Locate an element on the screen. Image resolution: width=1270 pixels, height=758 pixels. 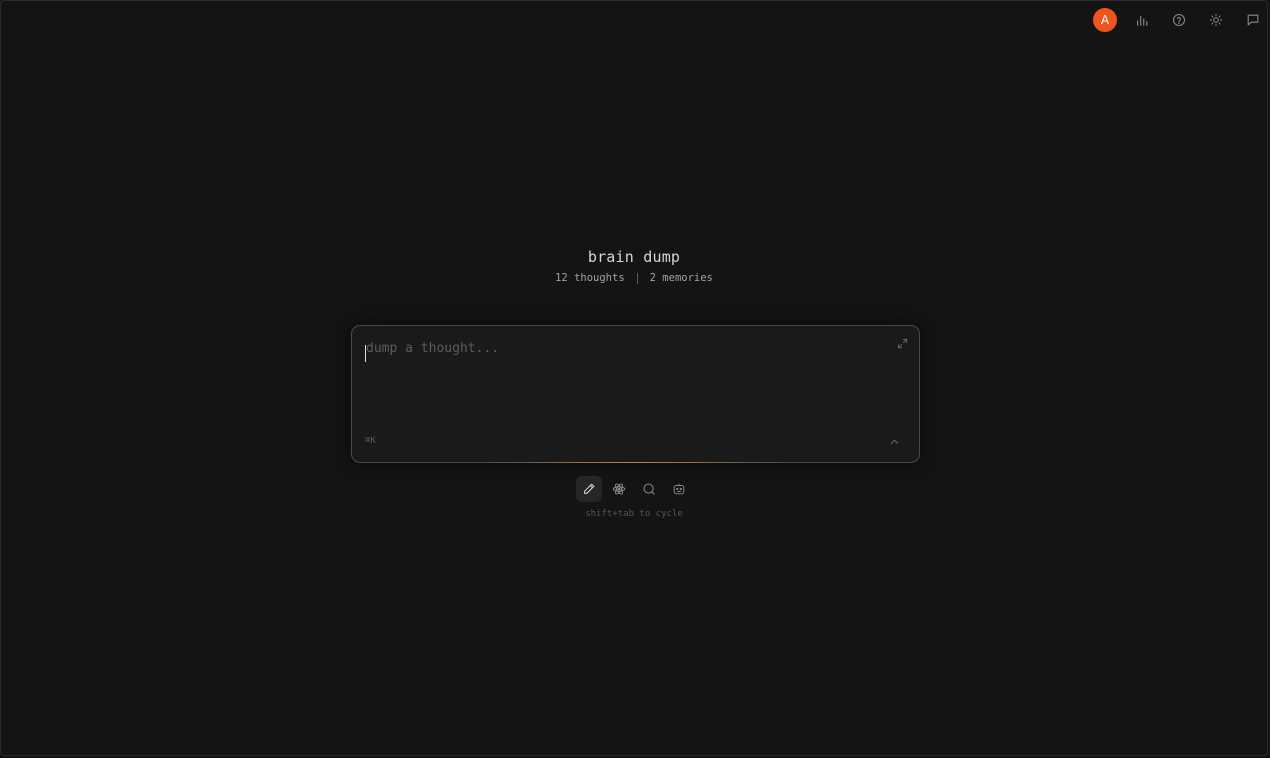
atom-icon is located at coordinates (619, 489).